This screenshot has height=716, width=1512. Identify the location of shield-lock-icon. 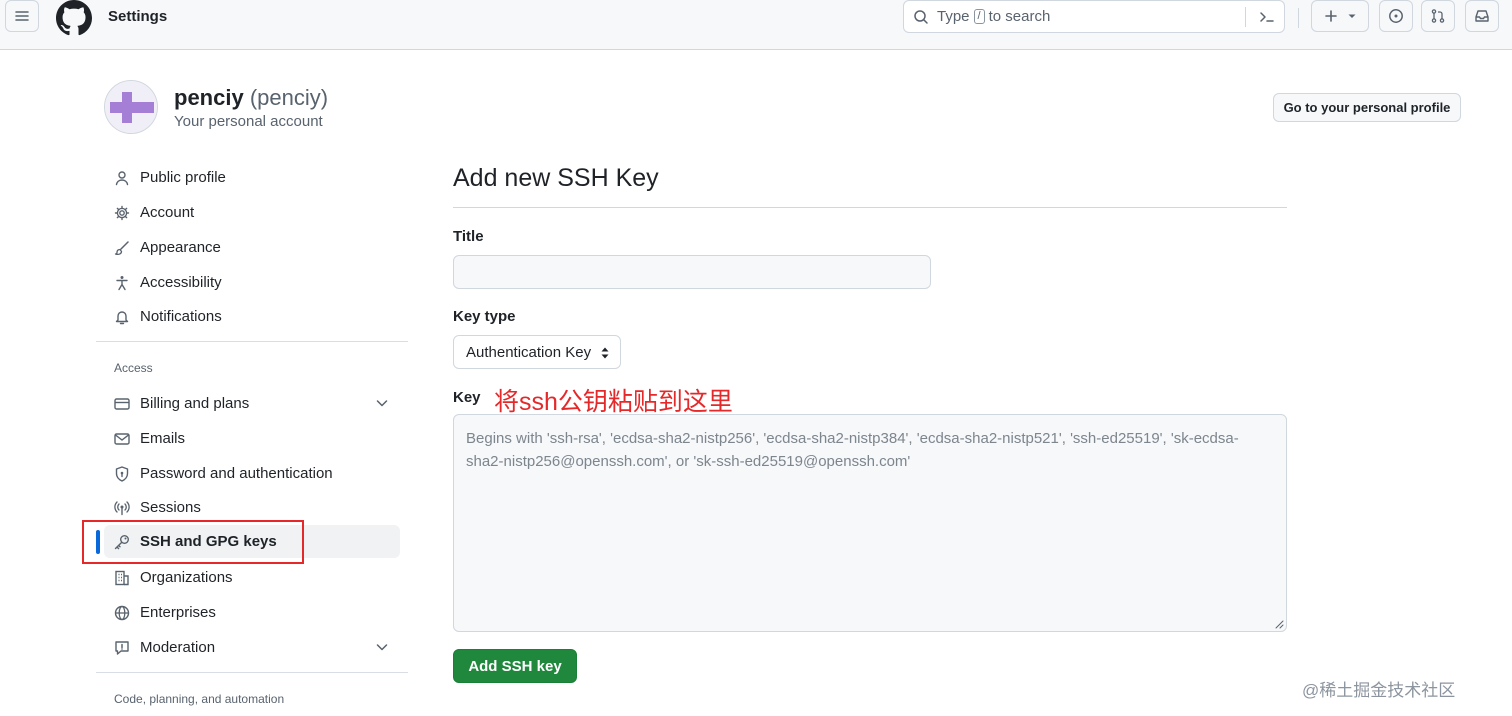
(122, 474).